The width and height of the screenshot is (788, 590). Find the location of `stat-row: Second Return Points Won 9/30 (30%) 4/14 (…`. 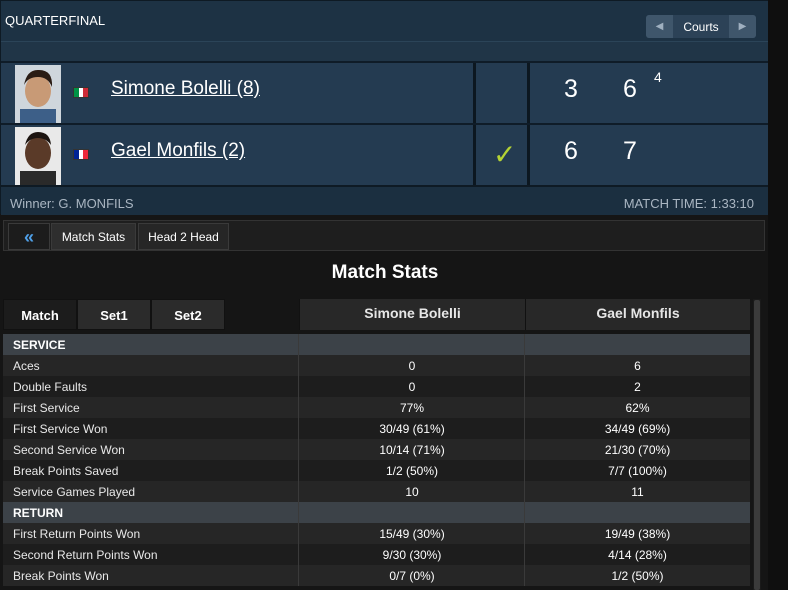

stat-row: Second Return Points Won 9/30 (30%) 4/14 (… is located at coordinates (376, 554).